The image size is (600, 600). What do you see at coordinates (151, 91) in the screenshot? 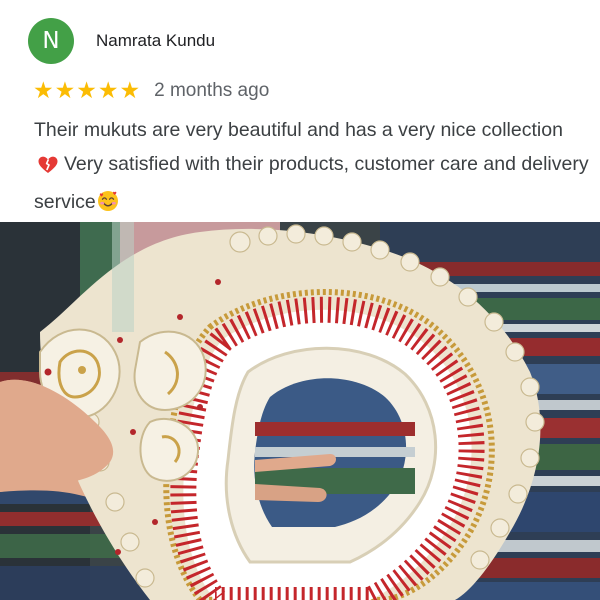
I see `rating-row: ★ ★ ★ ★ ★ 2 months ago` at bounding box center [151, 91].